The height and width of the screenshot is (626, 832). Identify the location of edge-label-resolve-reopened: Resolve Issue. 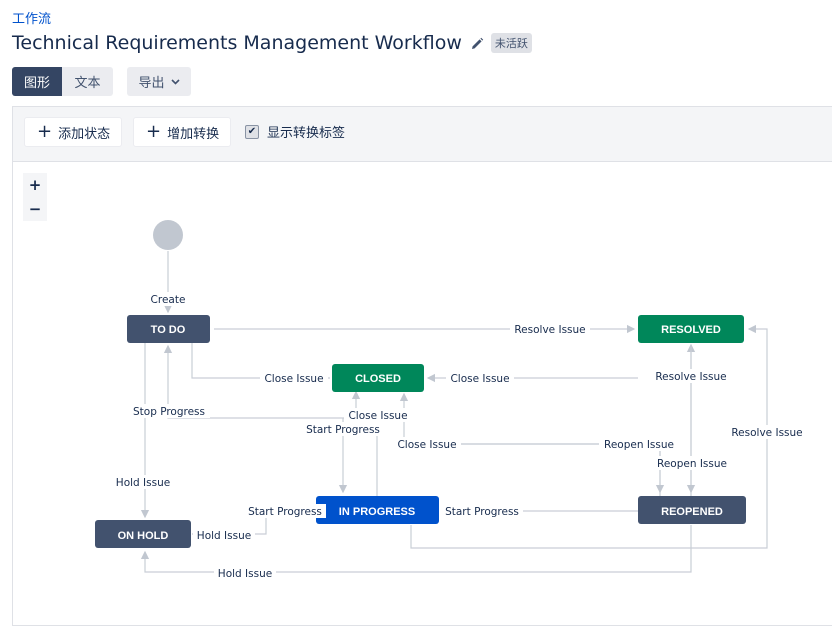
(690, 377).